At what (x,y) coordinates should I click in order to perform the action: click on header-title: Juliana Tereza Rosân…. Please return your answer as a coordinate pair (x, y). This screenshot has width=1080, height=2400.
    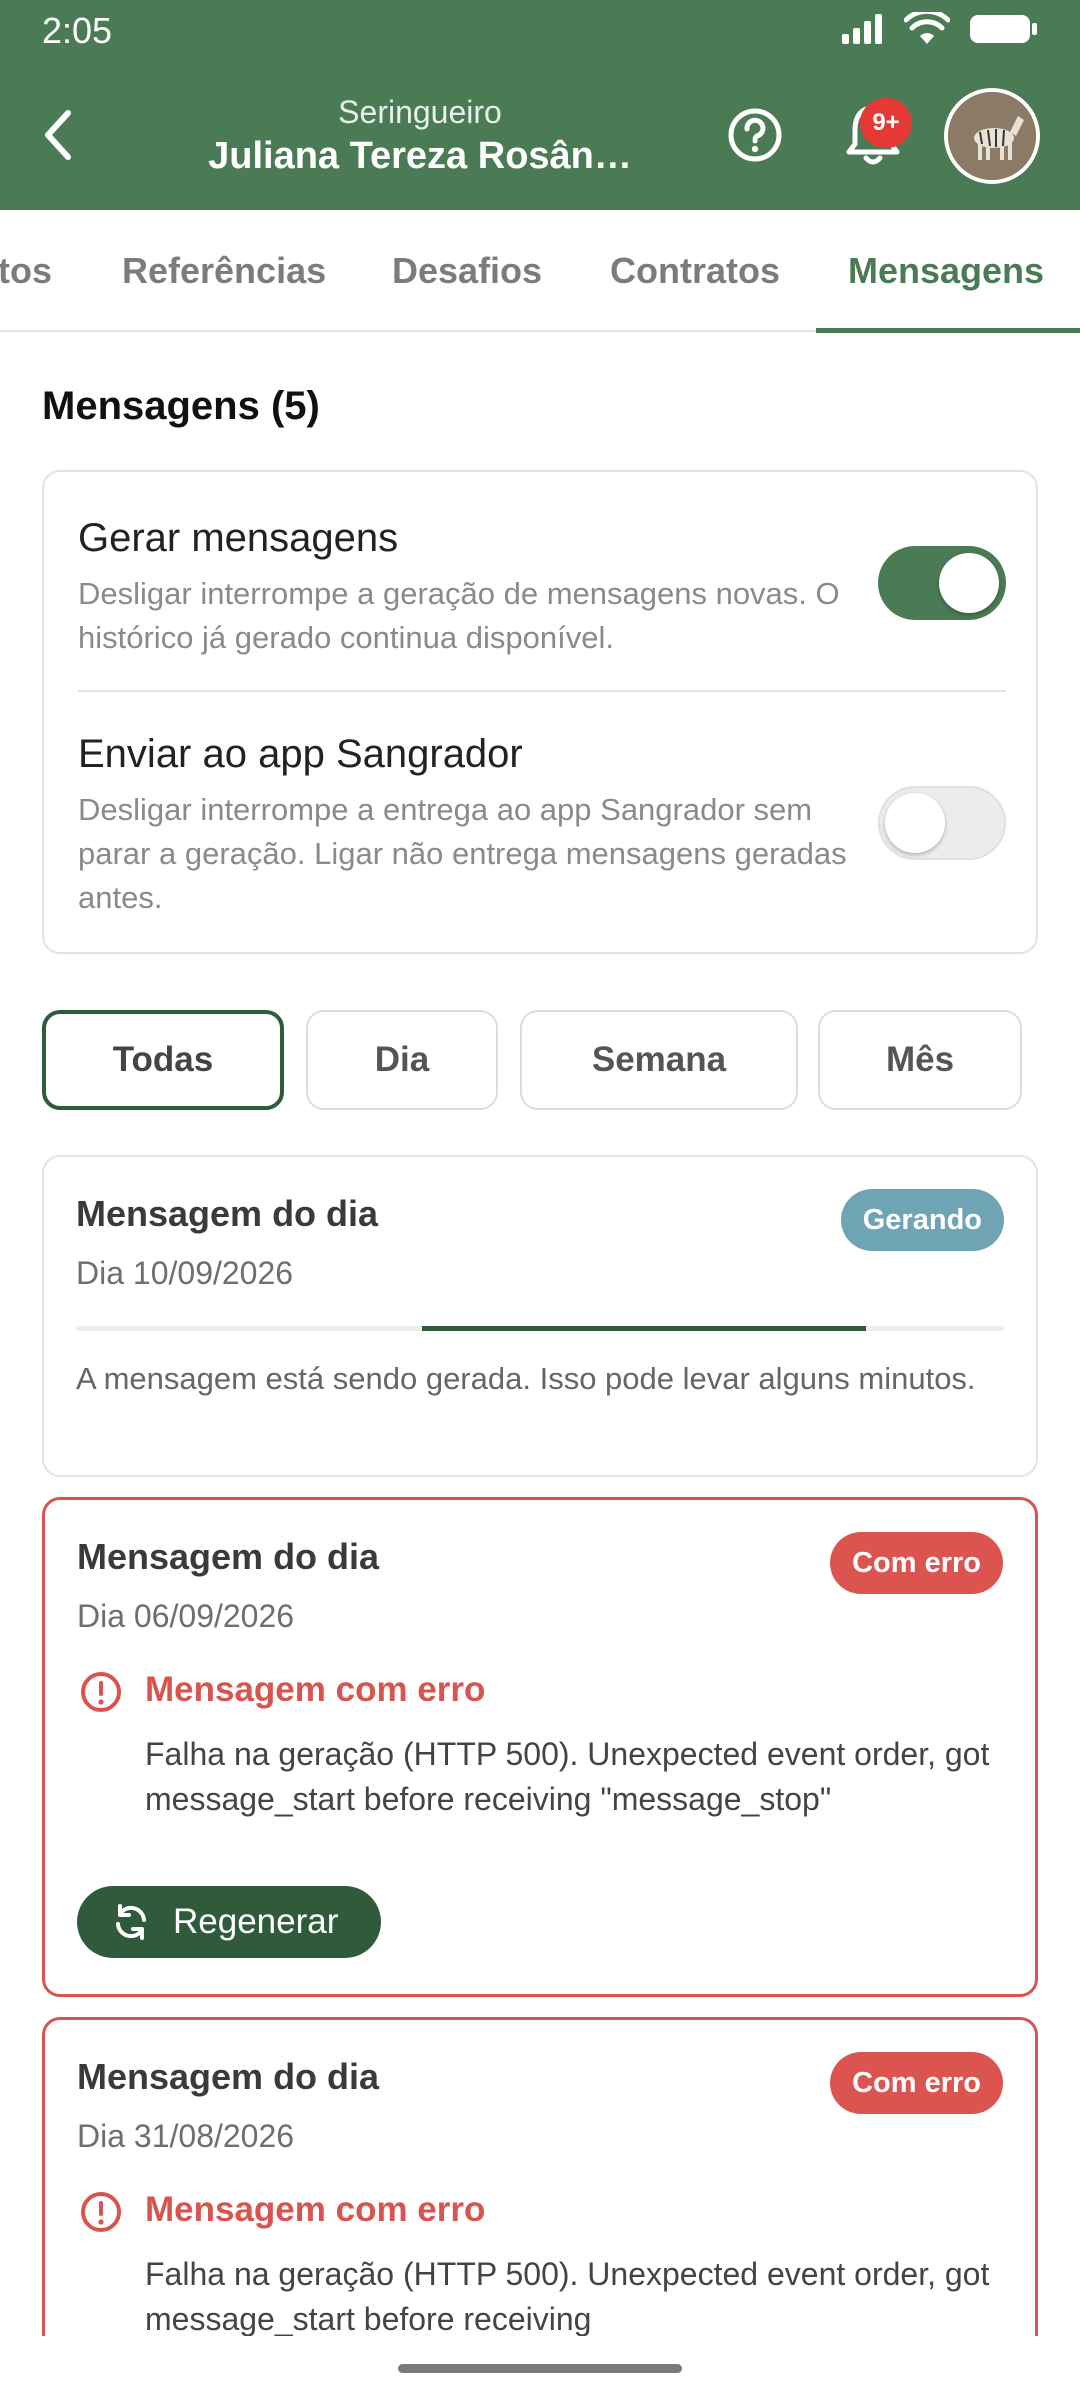
    Looking at the image, I should click on (420, 156).